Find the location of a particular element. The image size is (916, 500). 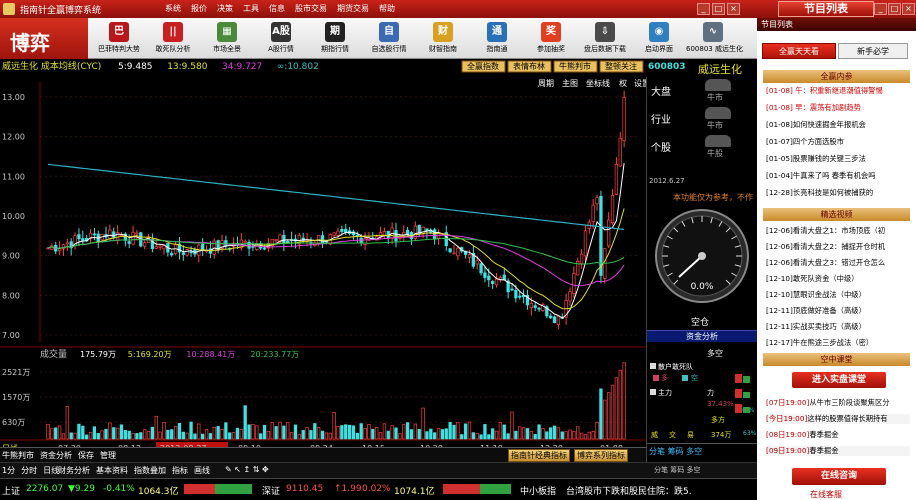

video-item: [12-11]实战买卖技巧（高级） is located at coordinates (838, 327).